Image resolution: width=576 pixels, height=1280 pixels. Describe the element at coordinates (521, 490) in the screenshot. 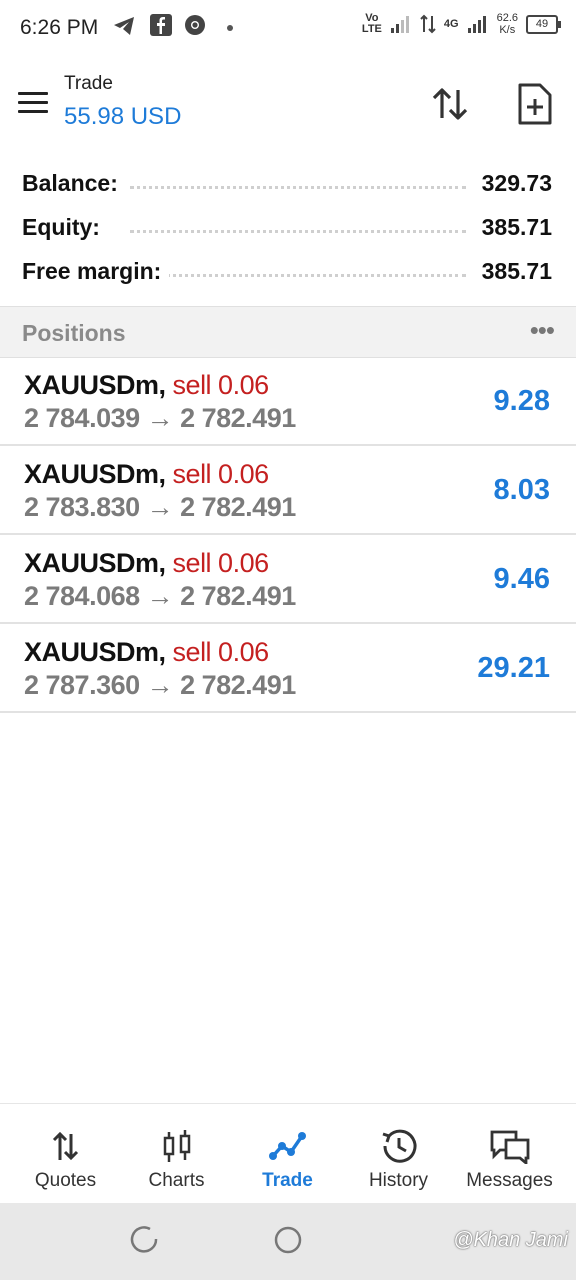

I see `position-profit: 8.03` at that location.